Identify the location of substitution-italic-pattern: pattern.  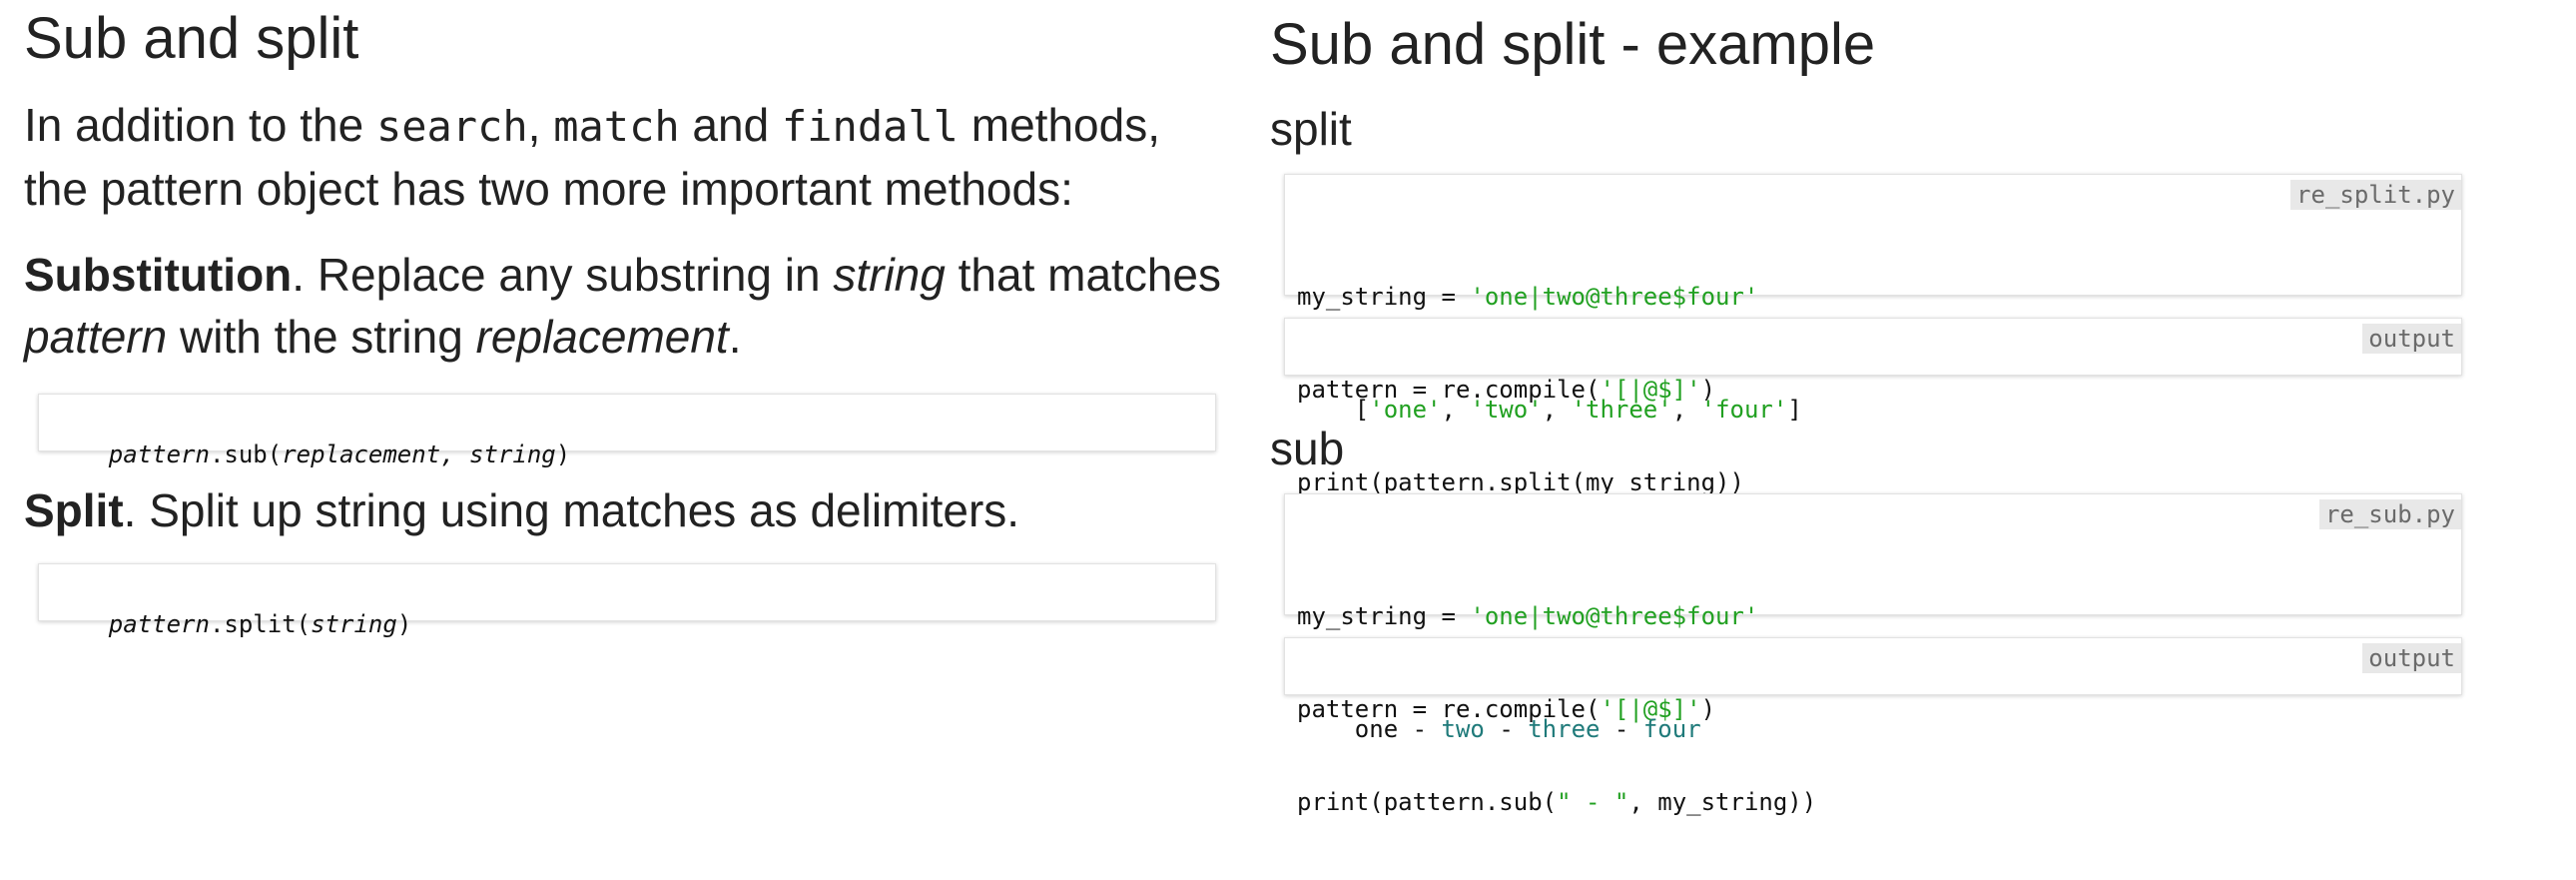
(96, 337).